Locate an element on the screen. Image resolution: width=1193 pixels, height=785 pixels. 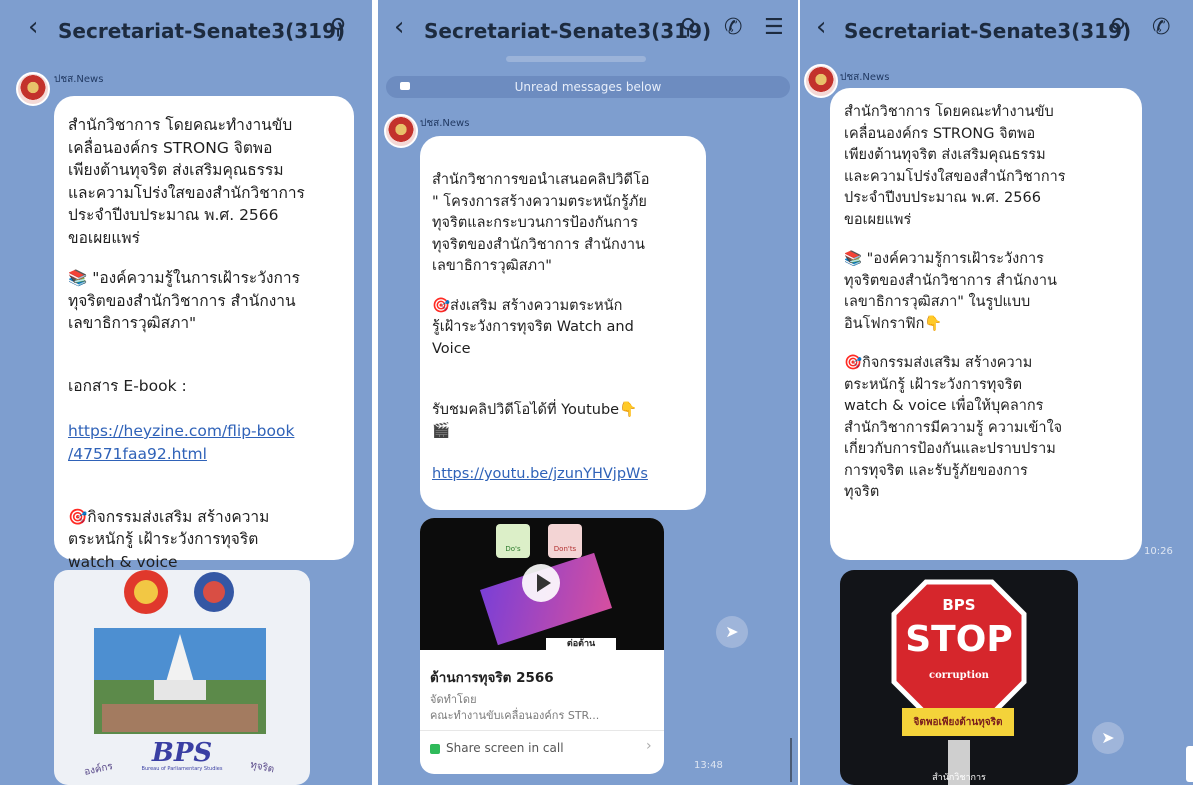
unread-label: Unread messages below is located at coordinates (588, 87).